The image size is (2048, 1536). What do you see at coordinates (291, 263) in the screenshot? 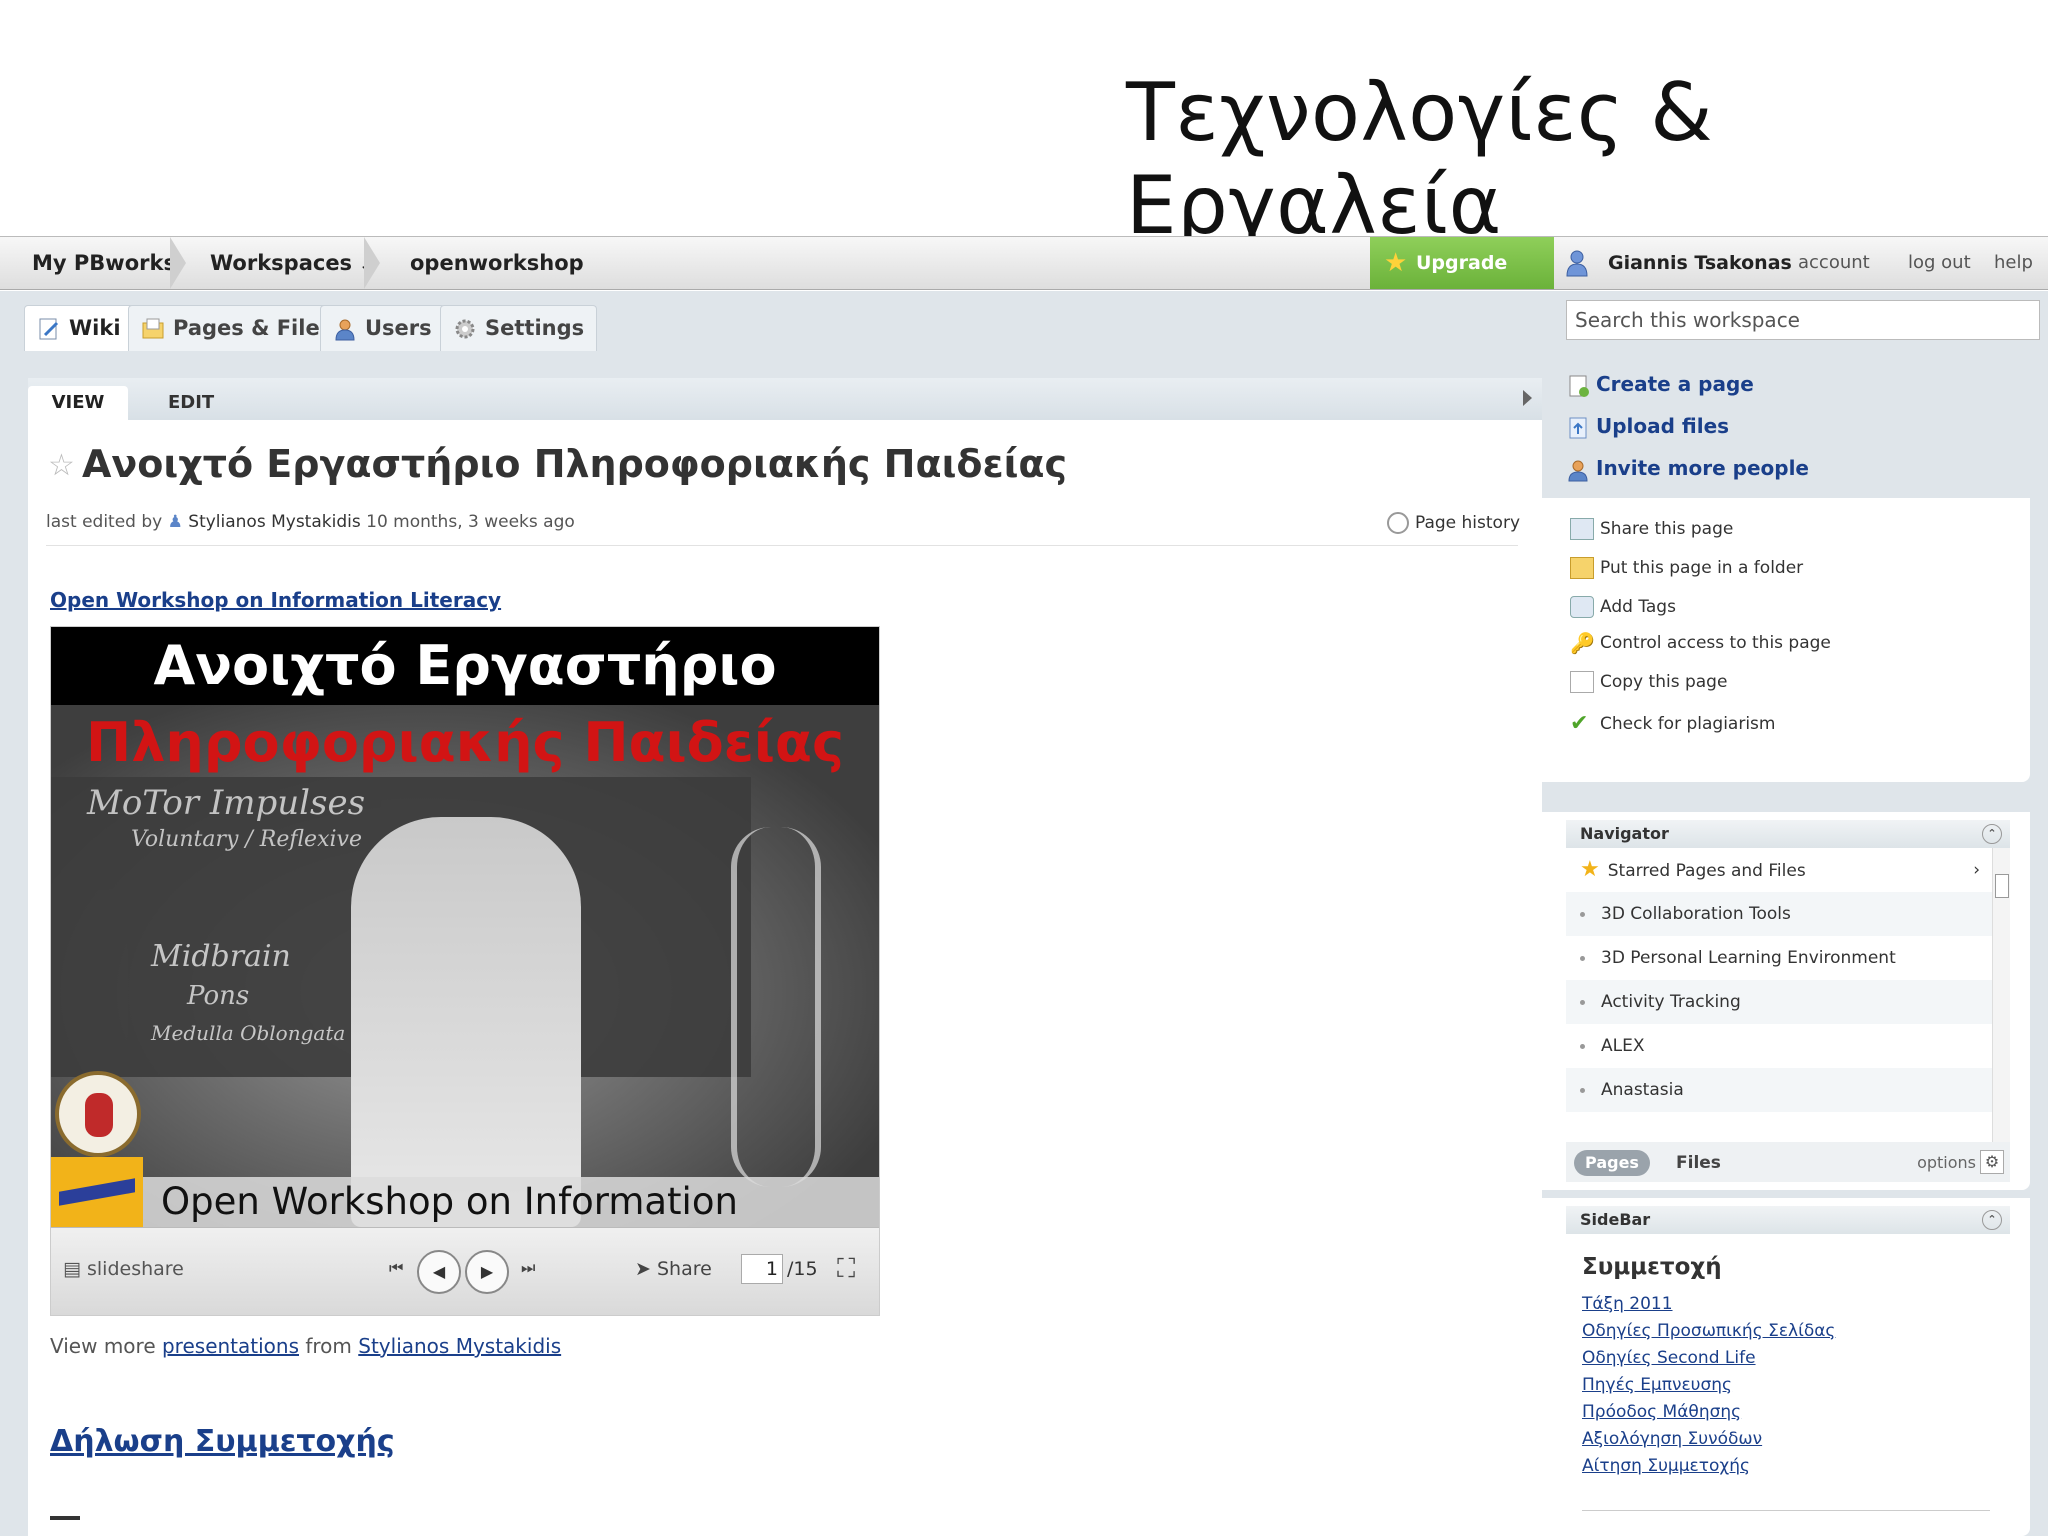
I see `breadcrumb-workspaces: Workspaces ⌄` at bounding box center [291, 263].